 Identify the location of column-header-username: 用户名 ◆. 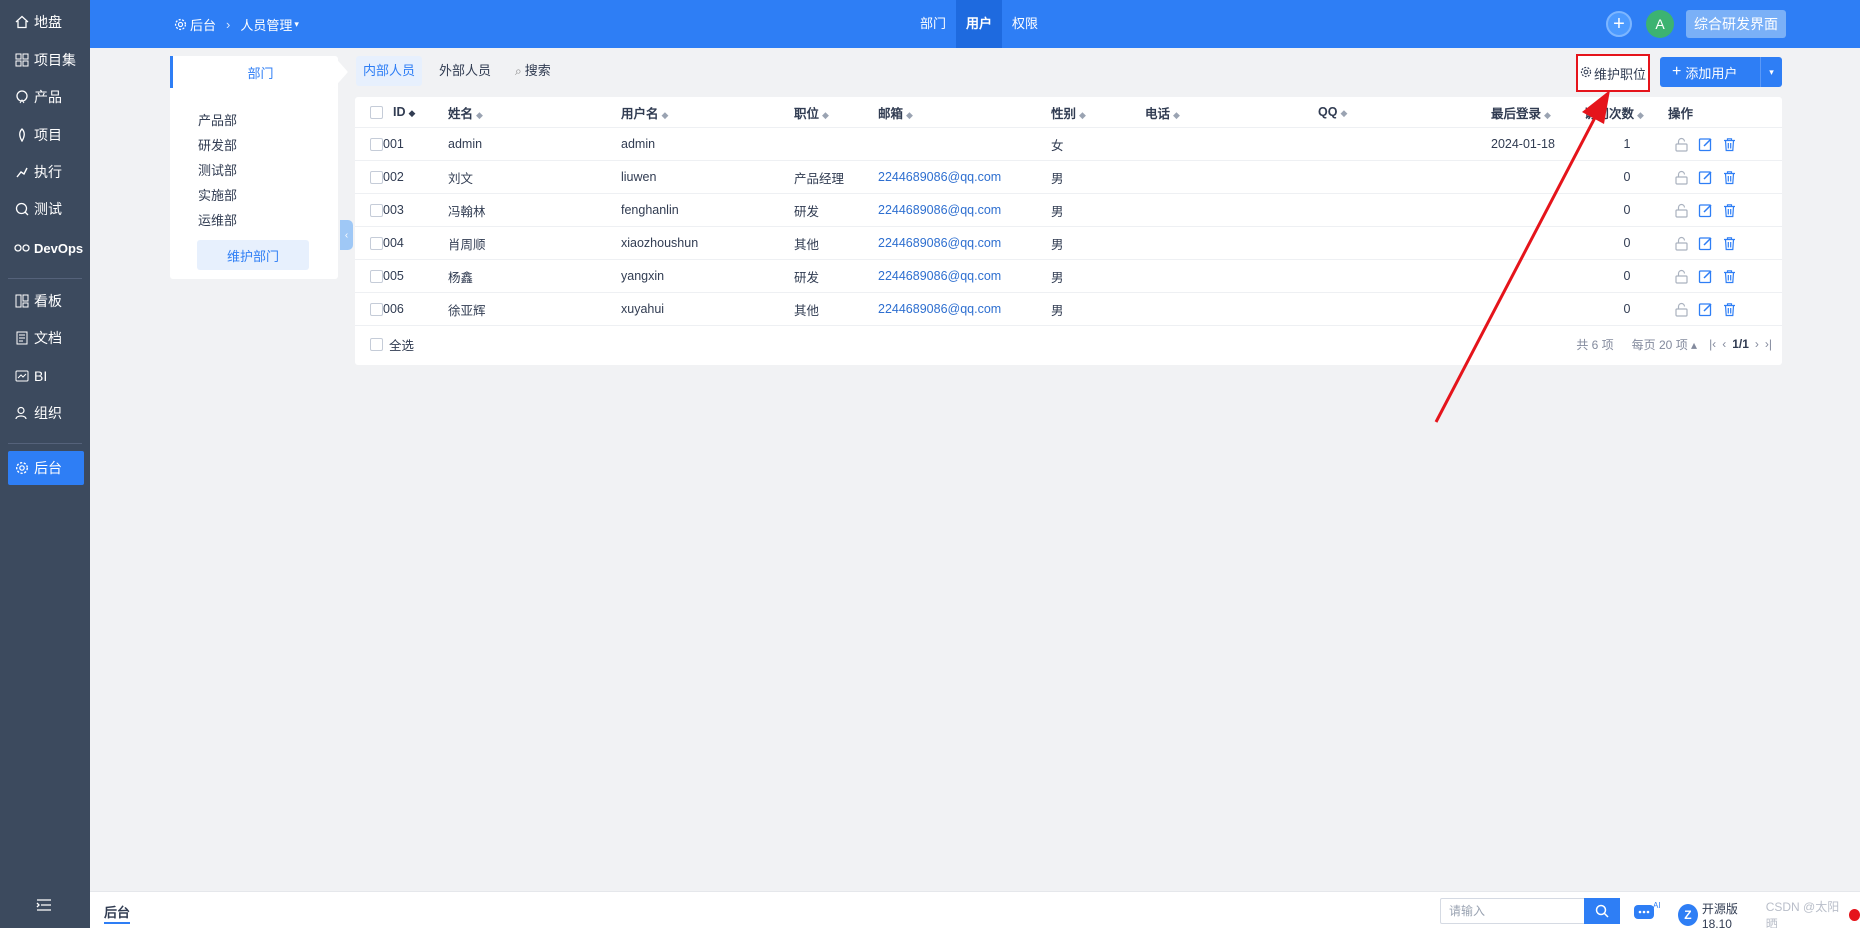
(644, 112).